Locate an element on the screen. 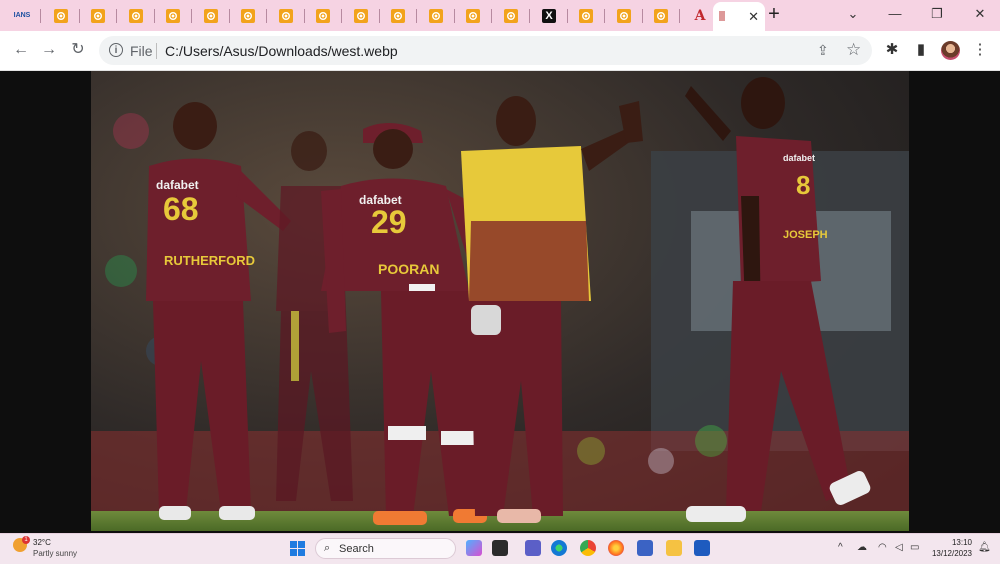 Image resolution: width=1000 pixels, height=564 pixels. edge-icon is located at coordinates (559, 548).